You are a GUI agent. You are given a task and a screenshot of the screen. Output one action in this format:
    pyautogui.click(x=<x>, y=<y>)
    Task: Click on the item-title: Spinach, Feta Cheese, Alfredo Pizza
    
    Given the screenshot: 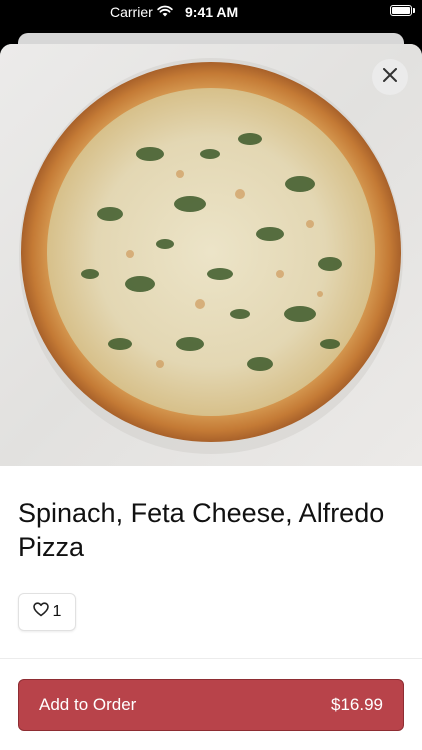 What is the action you would take?
    pyautogui.click(x=201, y=530)
    